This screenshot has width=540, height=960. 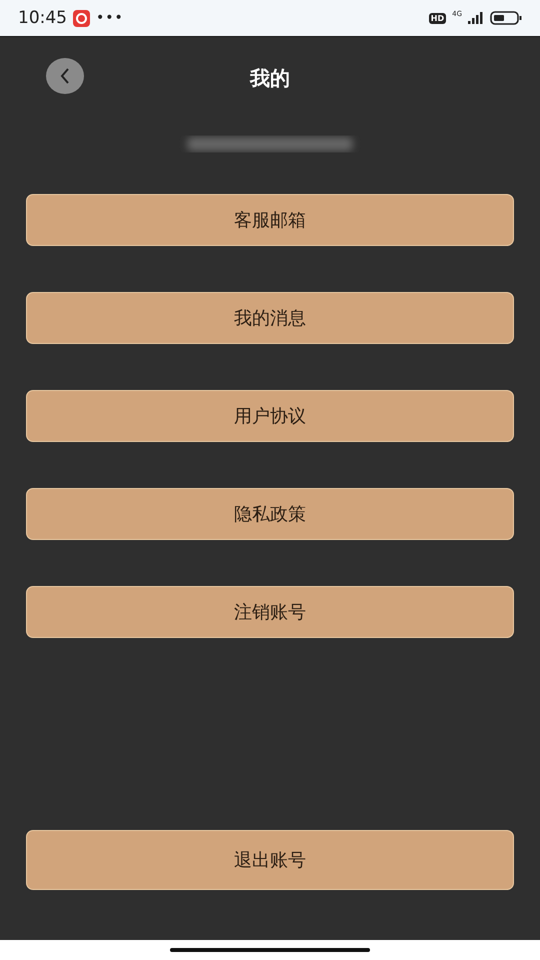 What do you see at coordinates (270, 318) in the screenshot?
I see `menu-button: 我的消息` at bounding box center [270, 318].